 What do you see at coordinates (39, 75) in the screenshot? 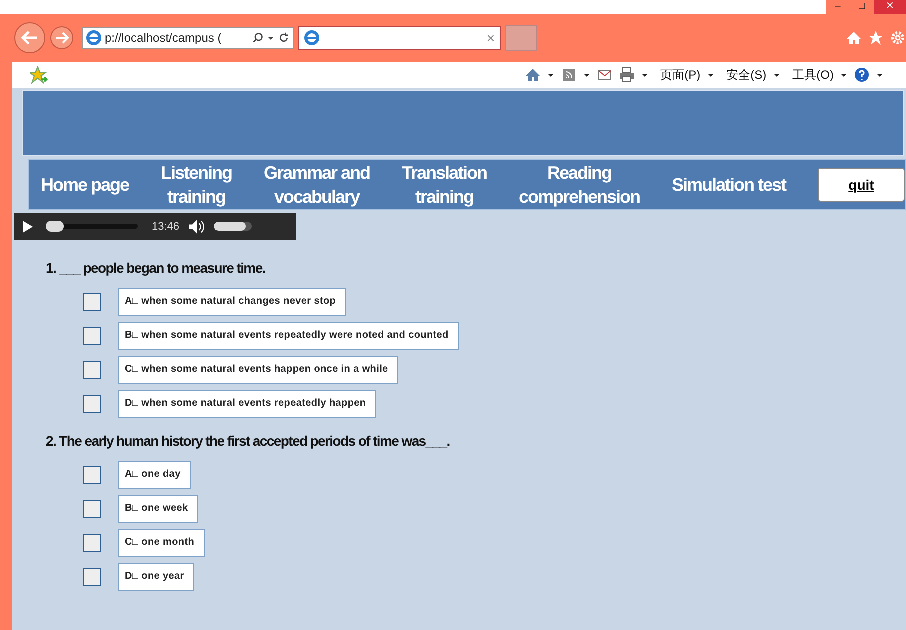
I see `favorites-star-icon` at bounding box center [39, 75].